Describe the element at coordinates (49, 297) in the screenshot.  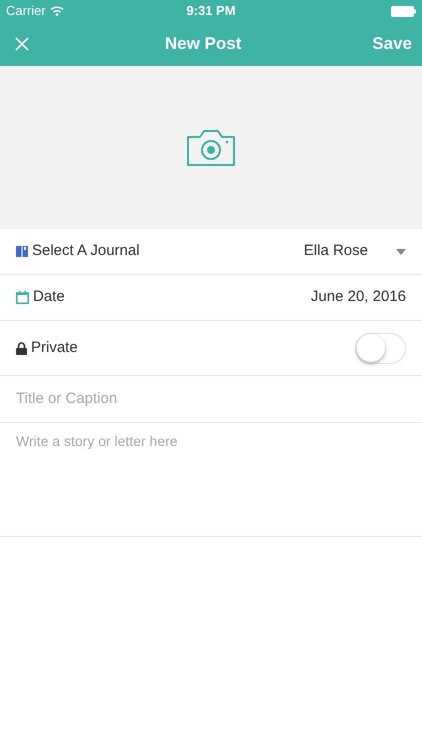
I see `row-label: Date` at that location.